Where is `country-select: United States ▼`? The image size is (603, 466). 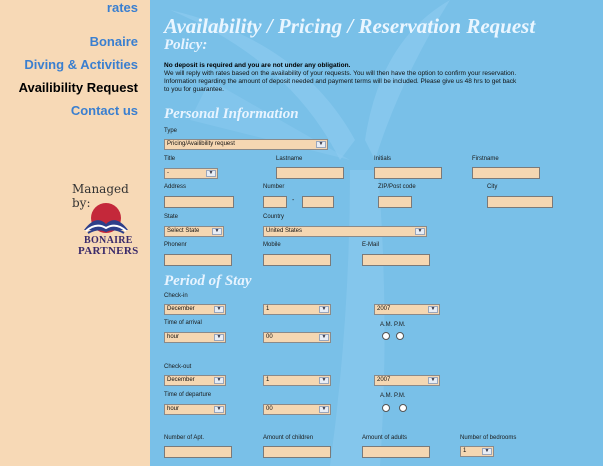 country-select: United States ▼ is located at coordinates (345, 231).